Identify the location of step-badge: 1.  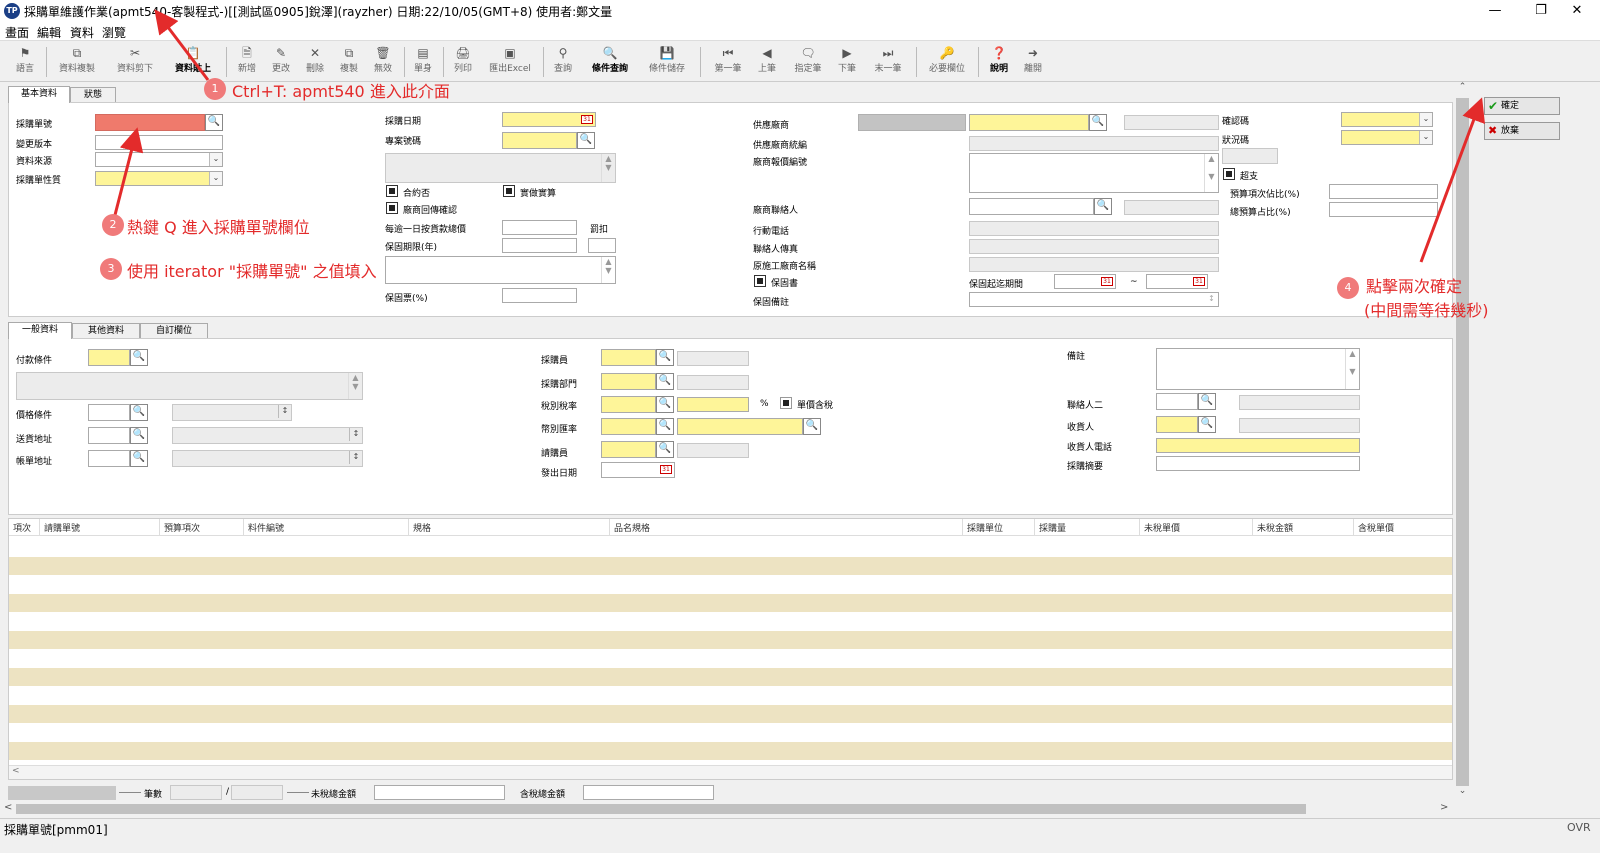
(215, 89).